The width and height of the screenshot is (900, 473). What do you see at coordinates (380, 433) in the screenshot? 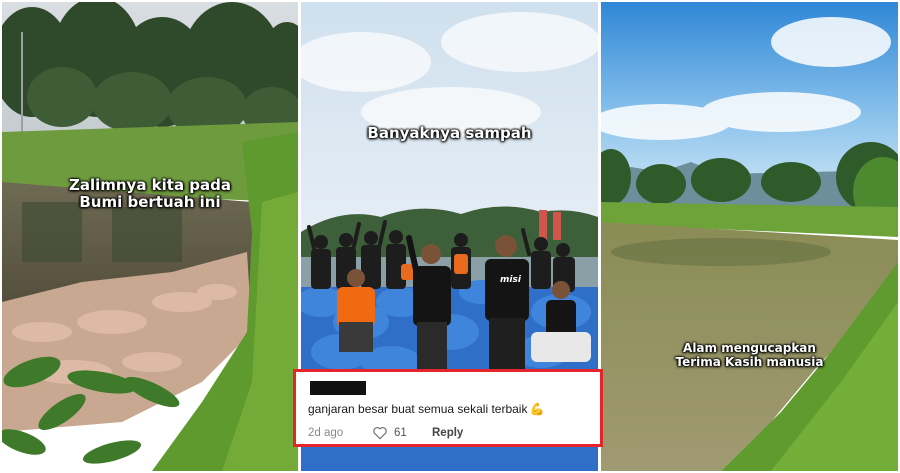
I see `heart-icon` at bounding box center [380, 433].